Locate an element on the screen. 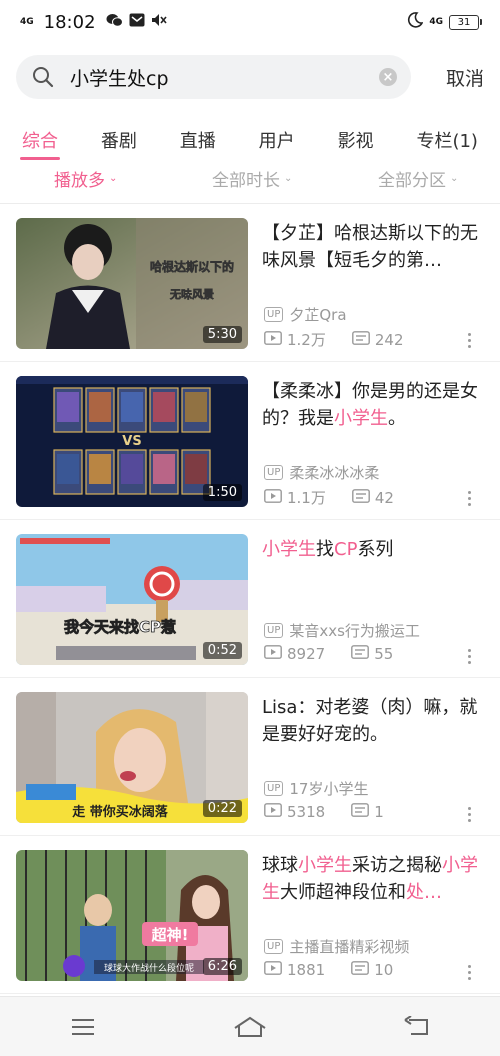  thumb-caption: 哈根达斯以下的 is located at coordinates (192, 266).